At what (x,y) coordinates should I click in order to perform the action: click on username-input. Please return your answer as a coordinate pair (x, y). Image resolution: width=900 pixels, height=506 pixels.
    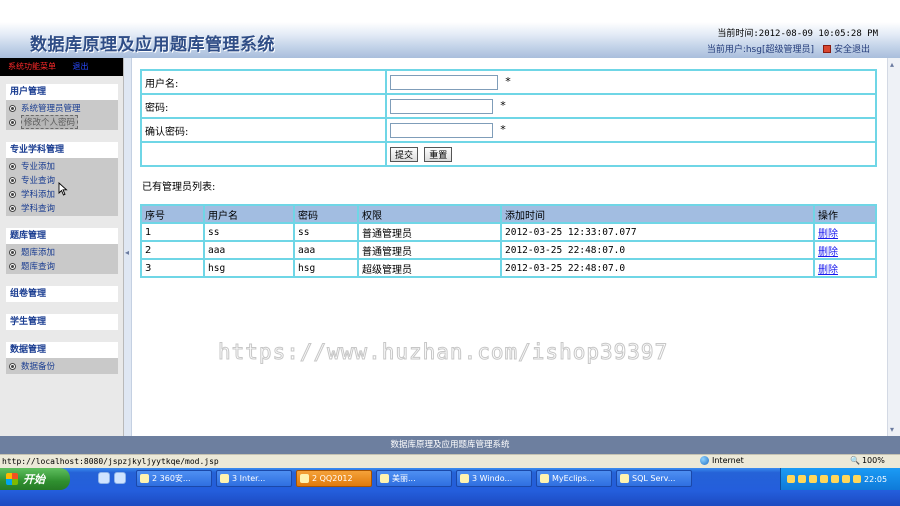
    Looking at the image, I should click on (444, 82).